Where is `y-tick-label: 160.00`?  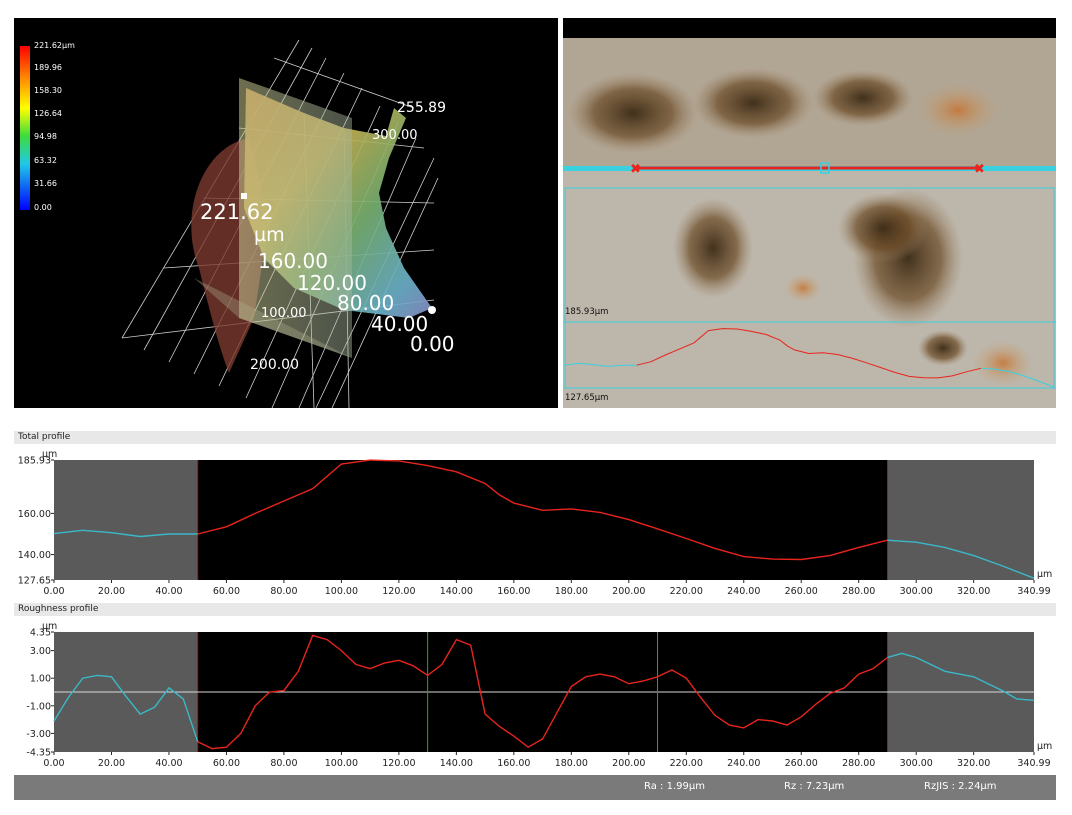
y-tick-label: 160.00 is located at coordinates (34, 514).